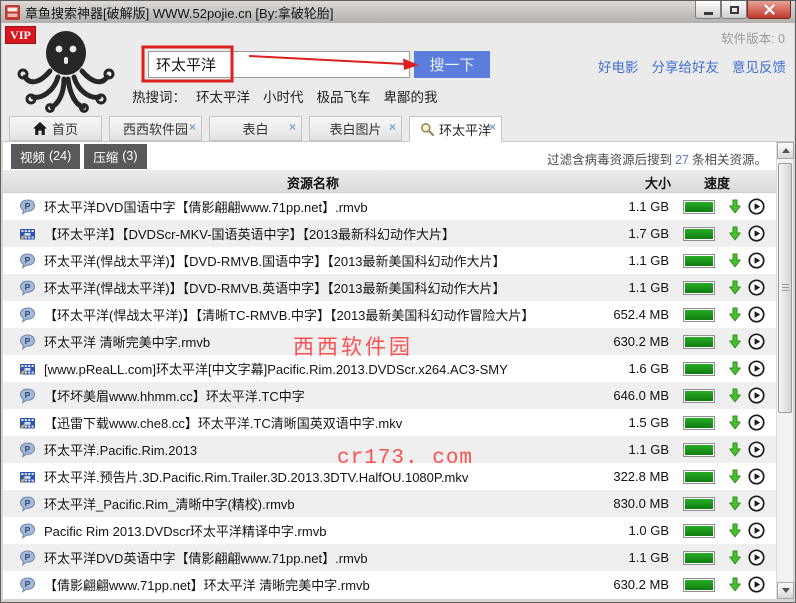 The image size is (796, 603). I want to click on tab-label: 西西软件园, so click(155, 129).